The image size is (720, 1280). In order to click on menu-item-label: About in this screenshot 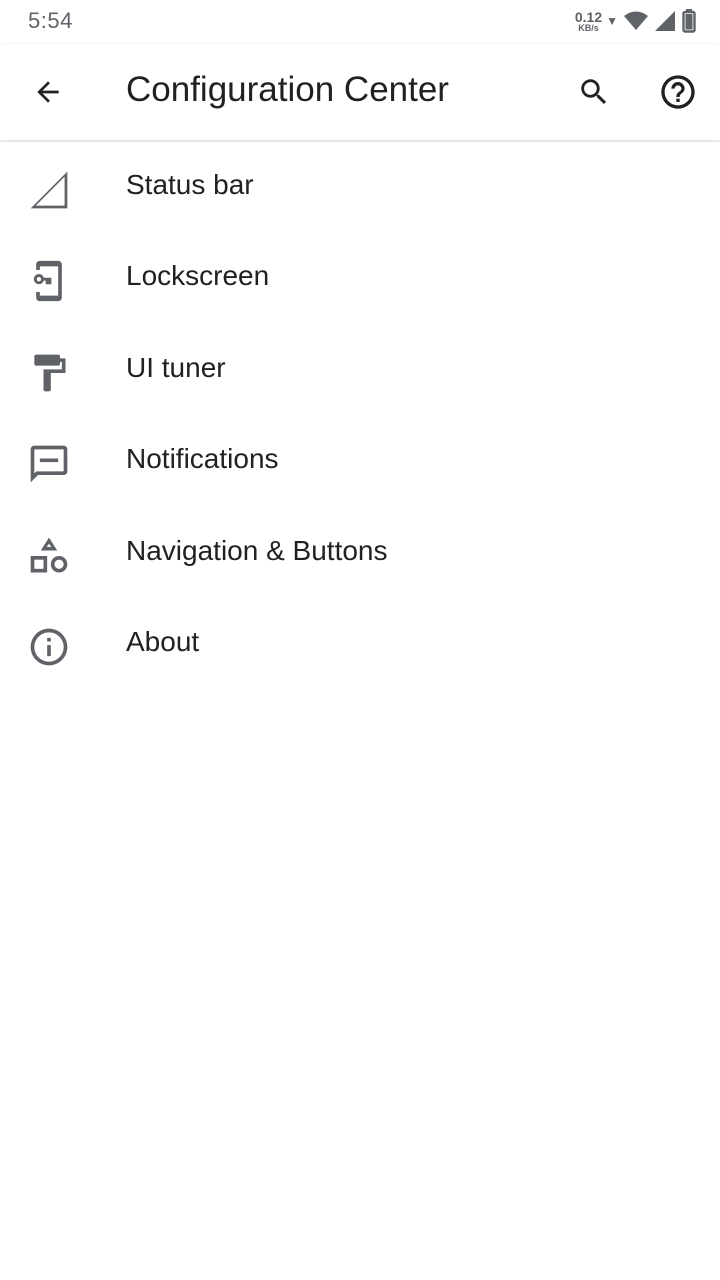, I will do `click(163, 641)`.